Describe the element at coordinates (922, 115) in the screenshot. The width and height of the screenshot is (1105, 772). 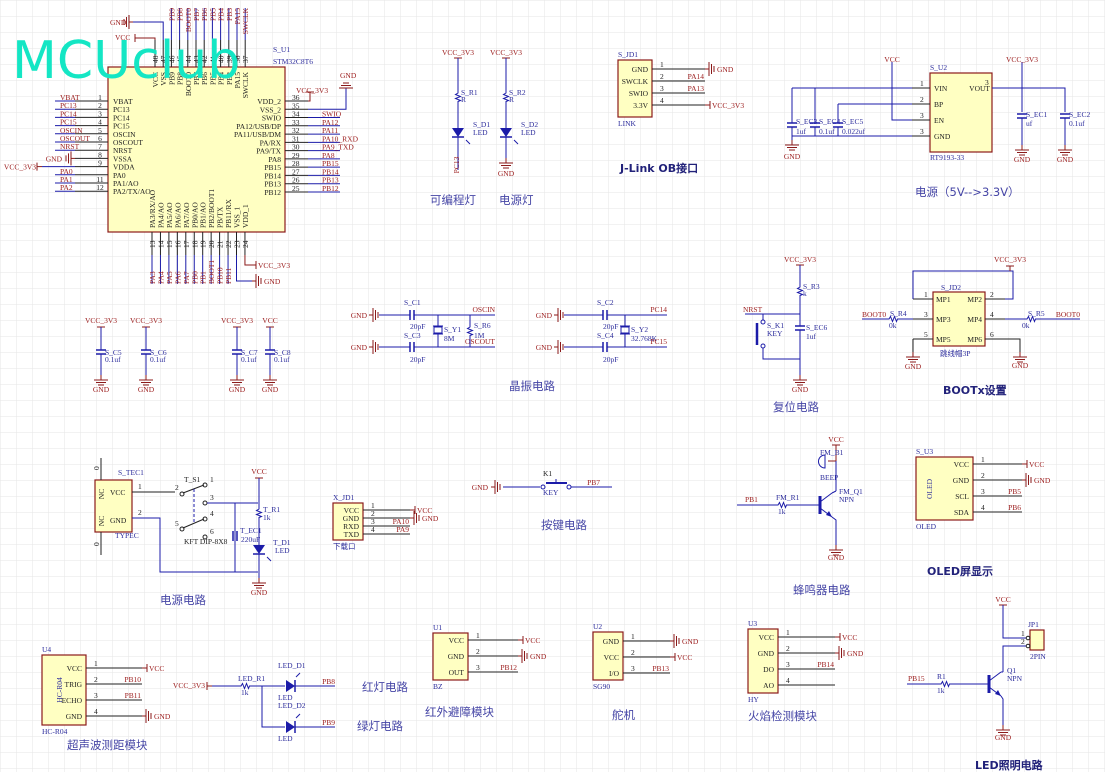
I see `regulator-pins-2-num-label: 3` at that location.